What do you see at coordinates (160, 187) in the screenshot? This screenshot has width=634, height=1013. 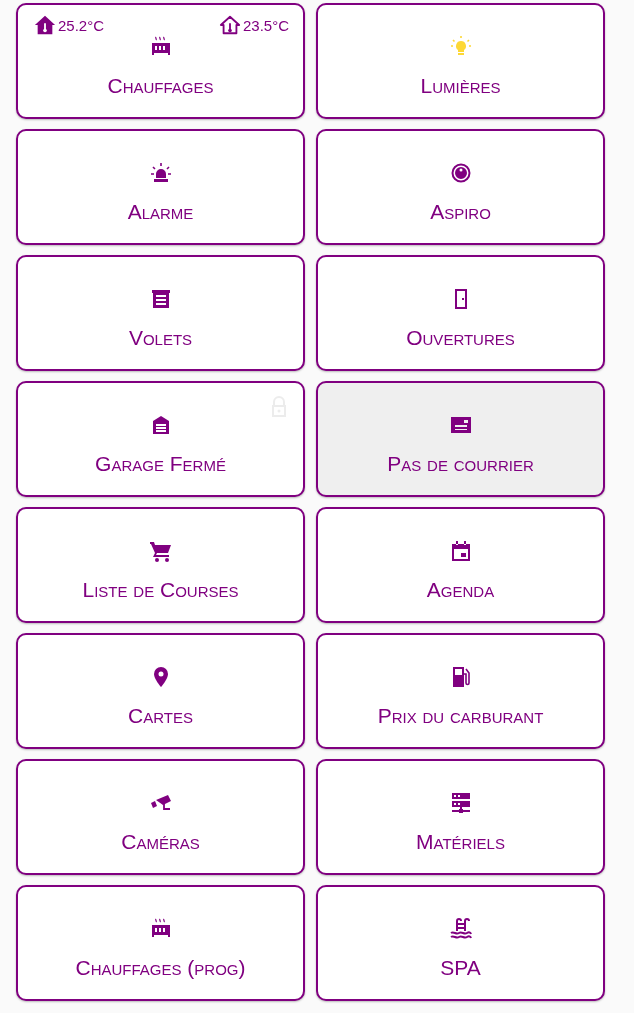 I see `tile-button: Alarme` at bounding box center [160, 187].